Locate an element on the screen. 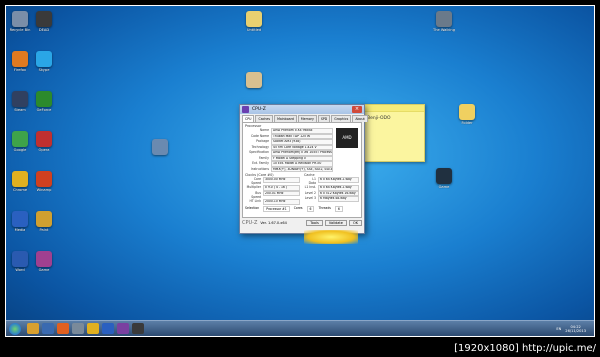  info-label: HT Link is located at coordinates (255, 201).